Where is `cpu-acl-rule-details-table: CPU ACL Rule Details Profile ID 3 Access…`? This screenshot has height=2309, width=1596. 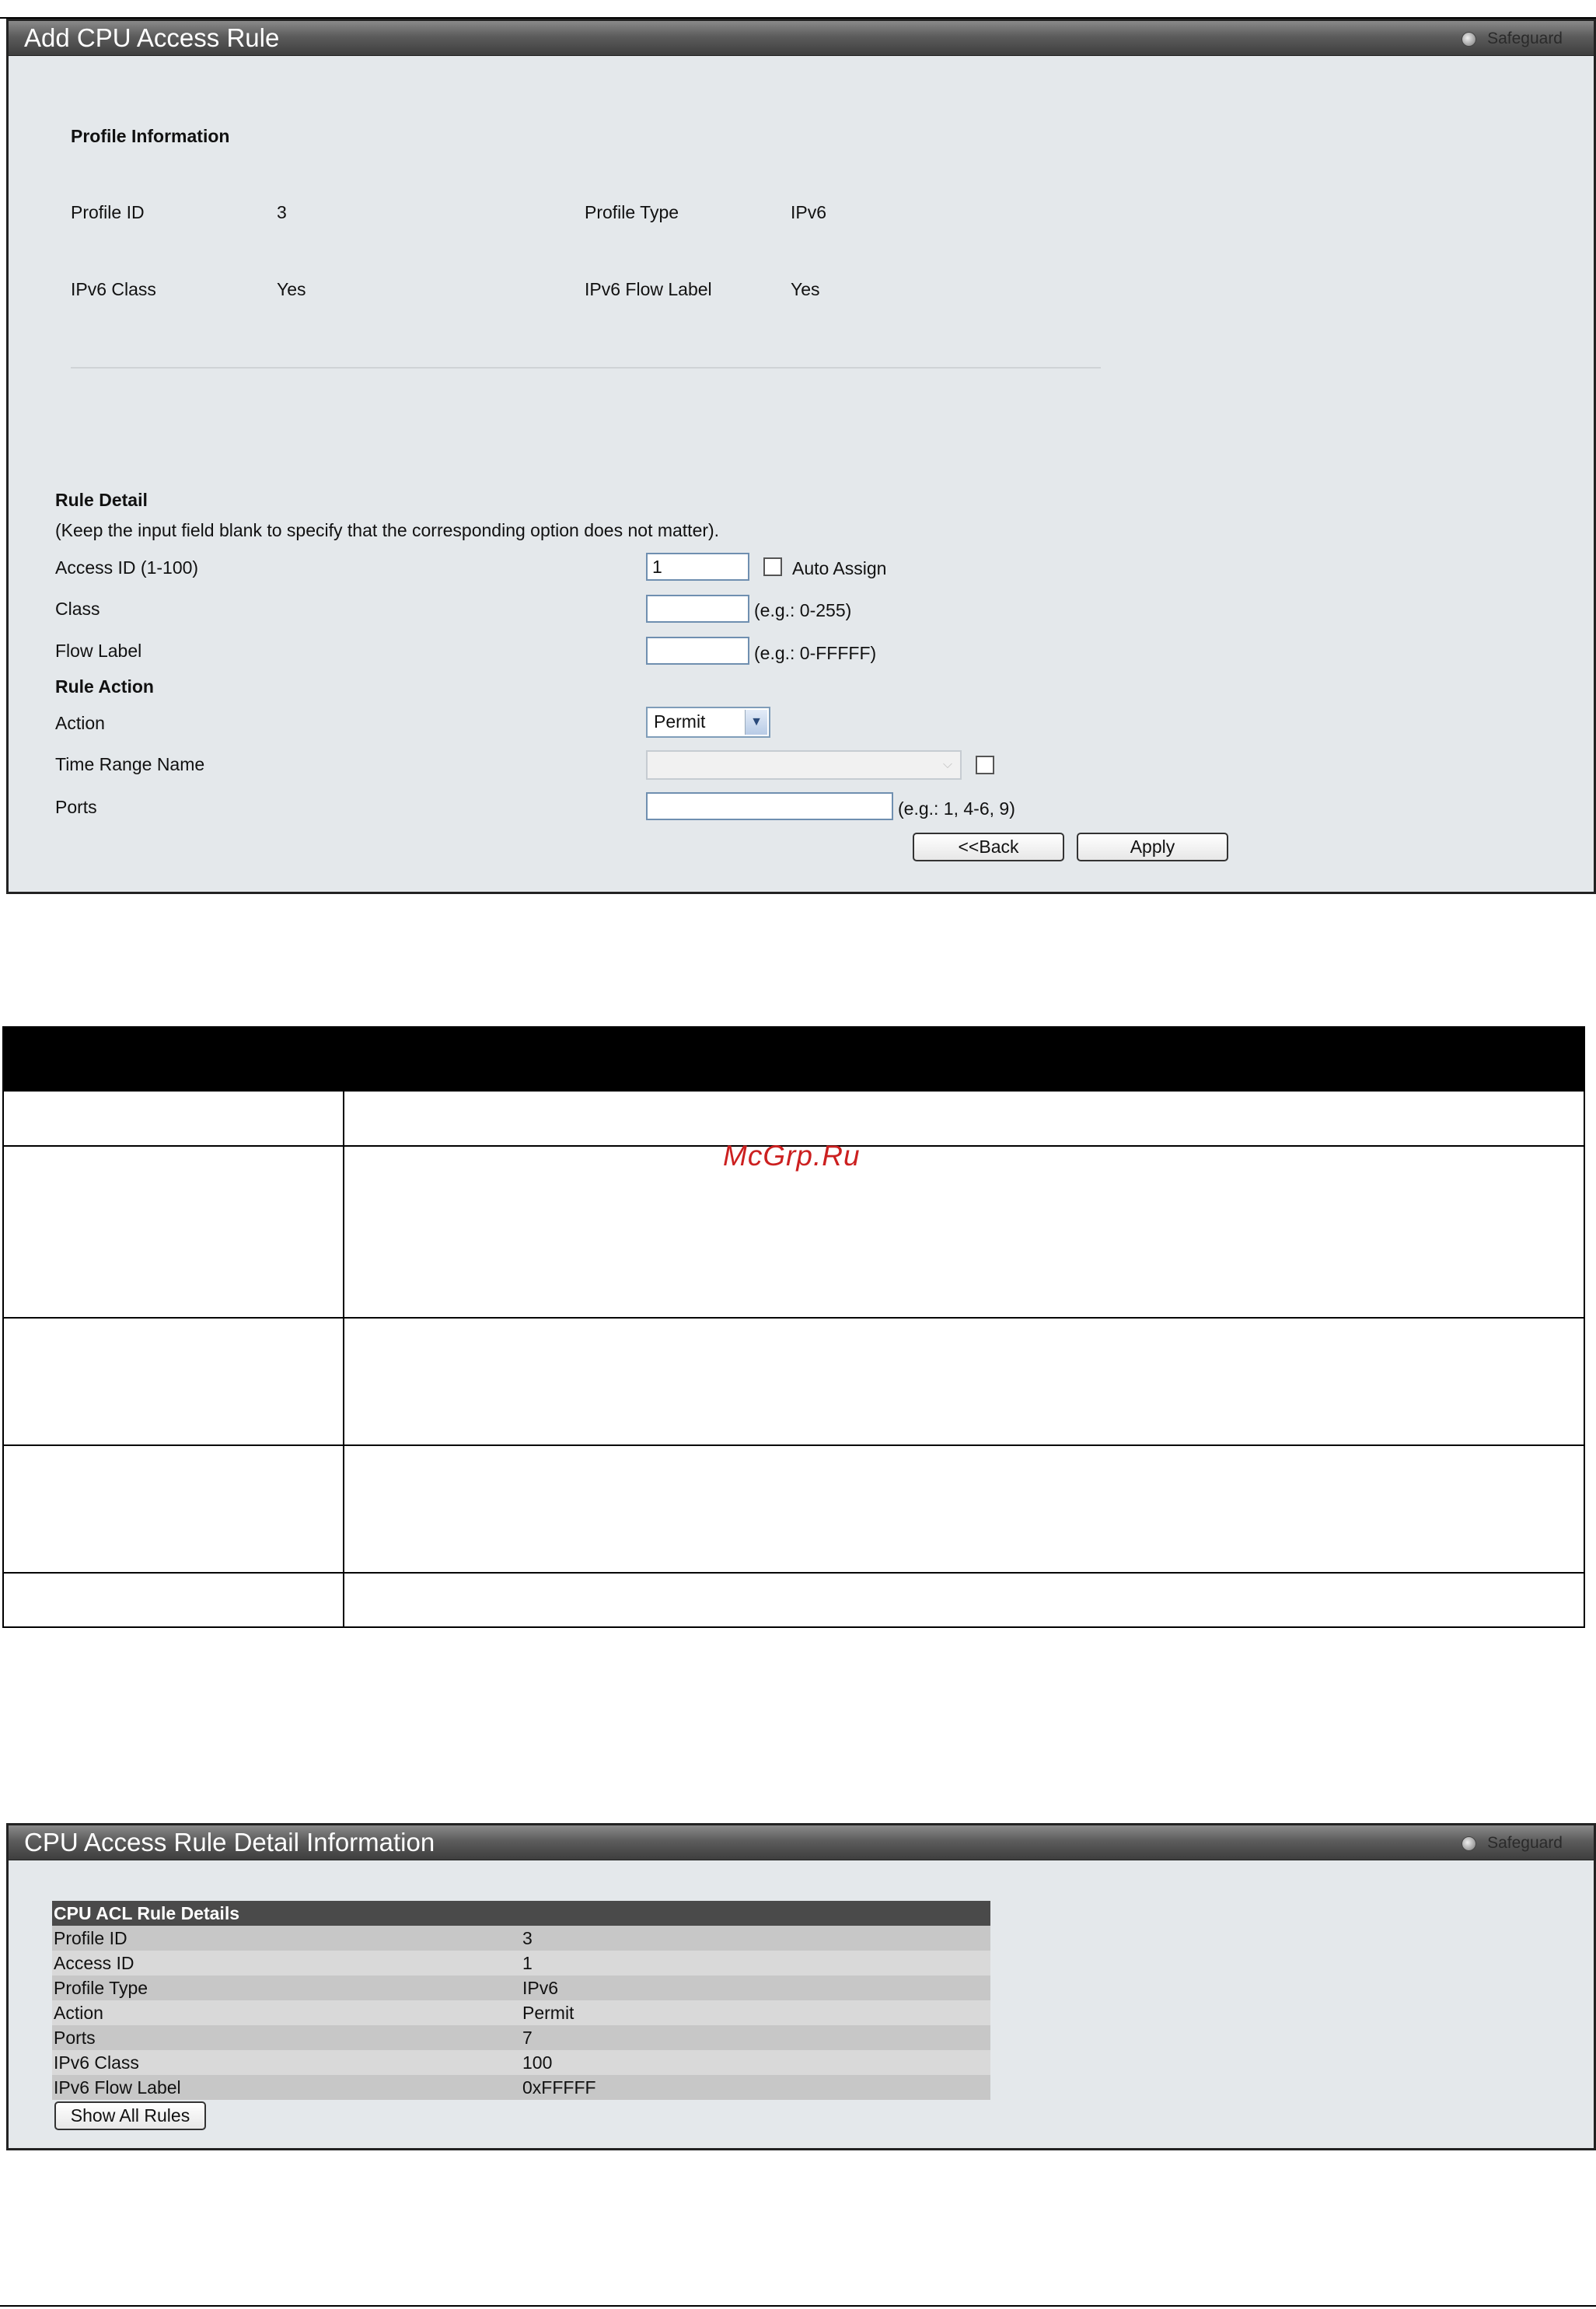 cpu-acl-rule-details-table: CPU ACL Rule Details Profile ID 3 Access… is located at coordinates (521, 2001).